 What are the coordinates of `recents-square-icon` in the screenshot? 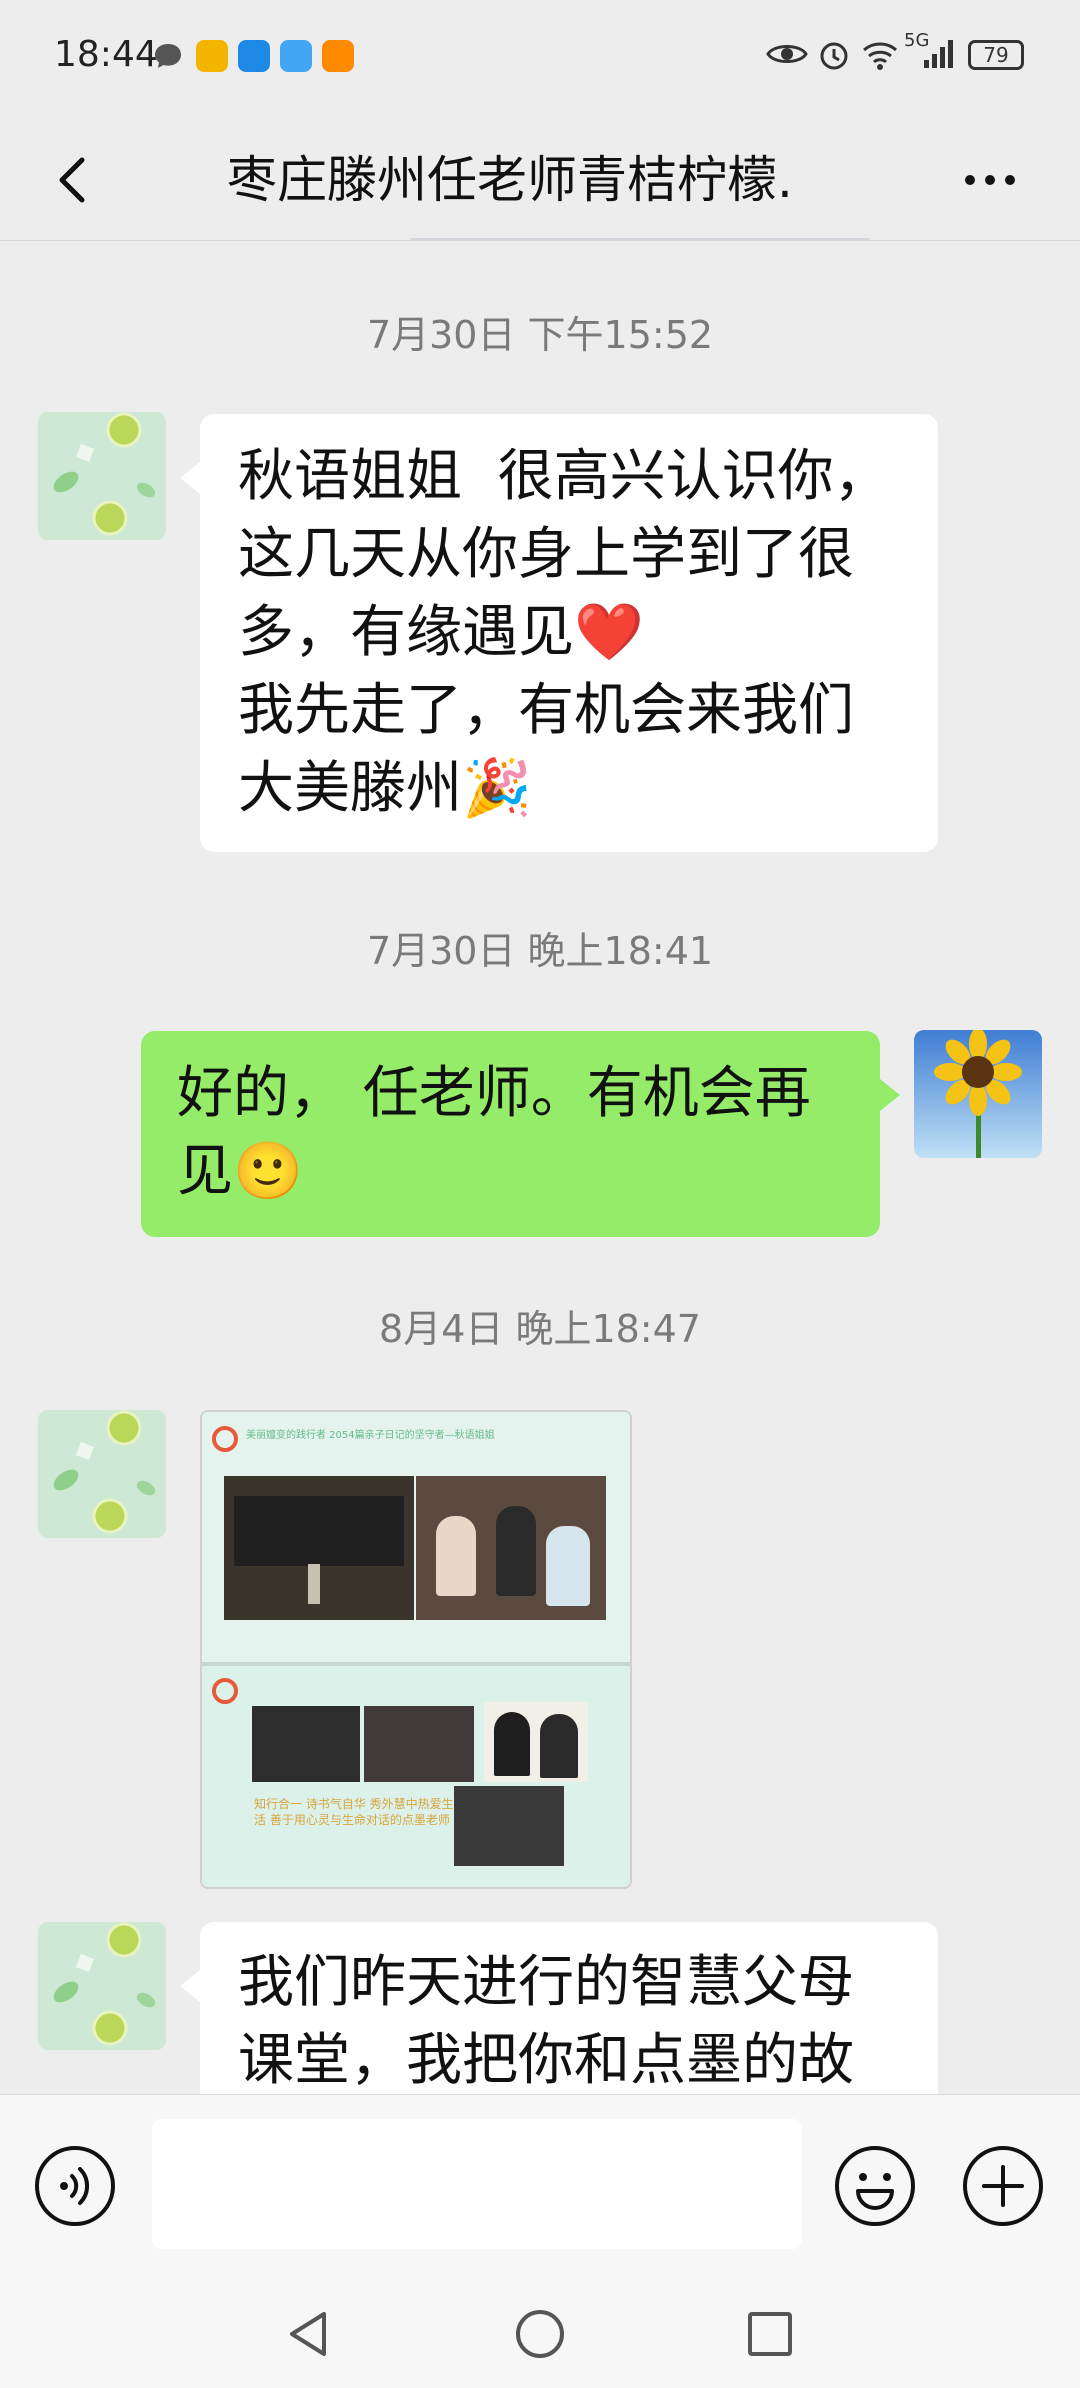 It's located at (770, 2334).